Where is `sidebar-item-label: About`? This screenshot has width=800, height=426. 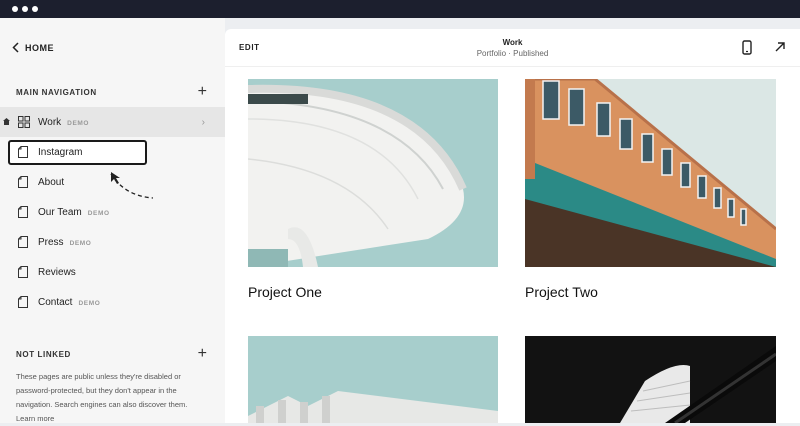 sidebar-item-label: About is located at coordinates (51, 182).